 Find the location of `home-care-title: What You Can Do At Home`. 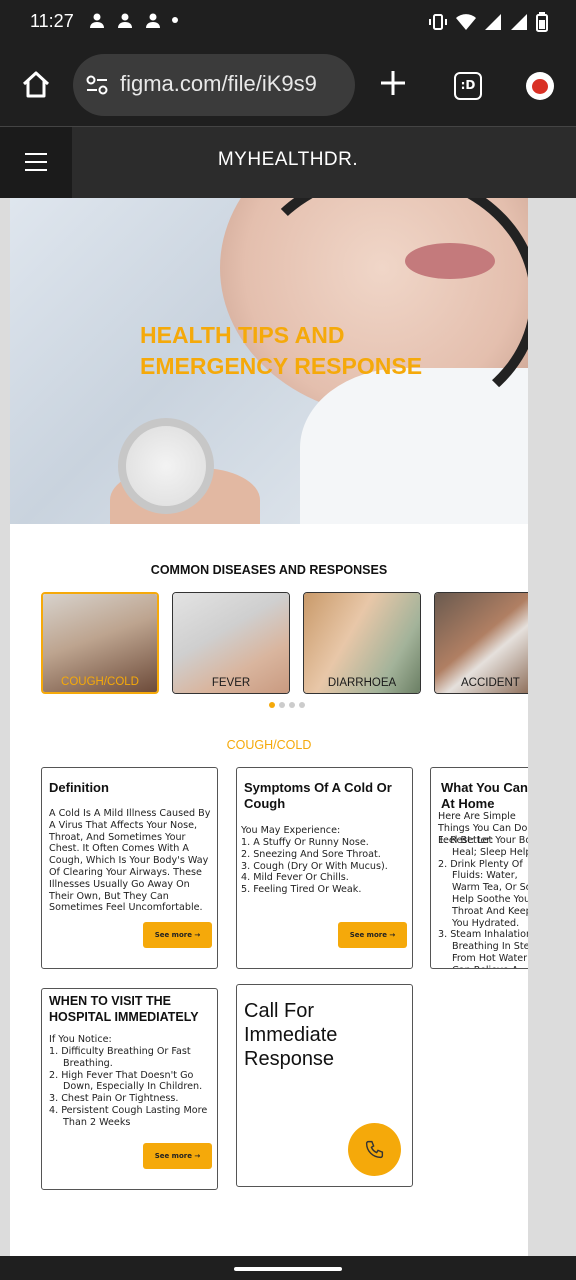

home-care-title: What You Can Do At Home is located at coordinates (484, 795).